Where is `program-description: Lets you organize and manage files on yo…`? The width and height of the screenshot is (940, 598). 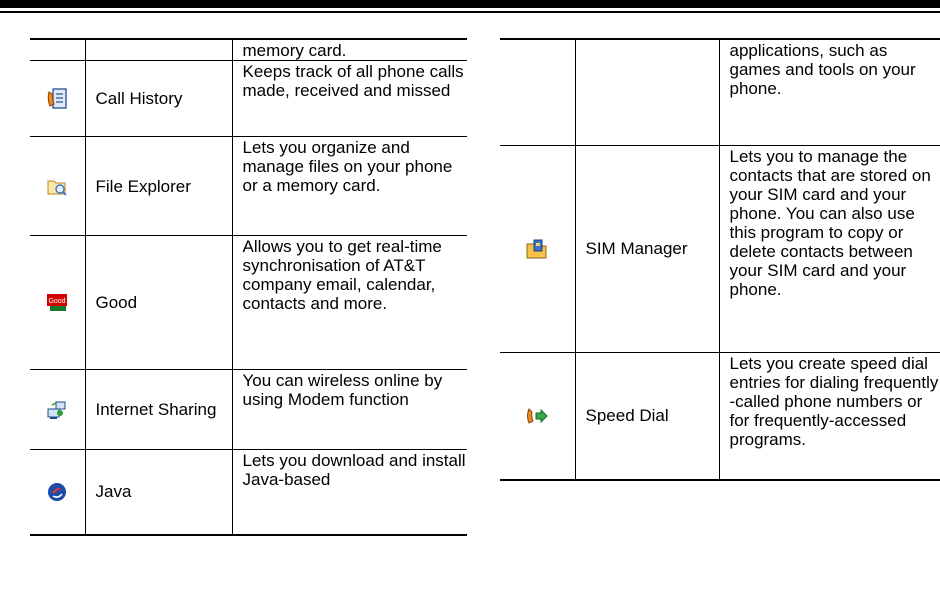 program-description: Lets you organize and manage files on yo… is located at coordinates (349, 186).